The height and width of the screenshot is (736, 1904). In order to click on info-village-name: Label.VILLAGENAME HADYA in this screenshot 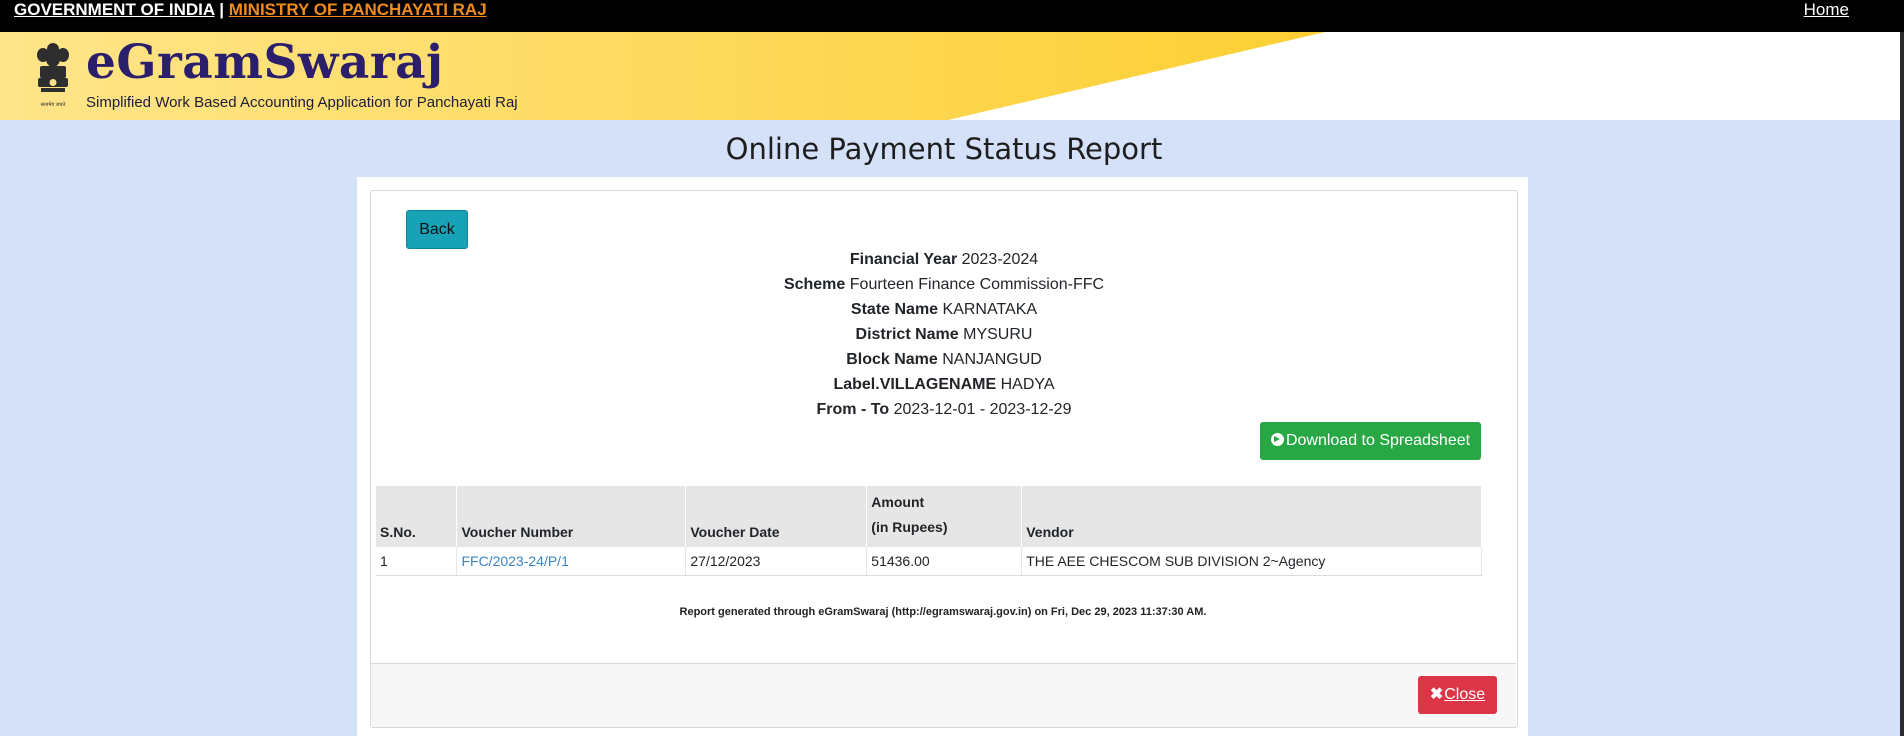, I will do `click(944, 386)`.